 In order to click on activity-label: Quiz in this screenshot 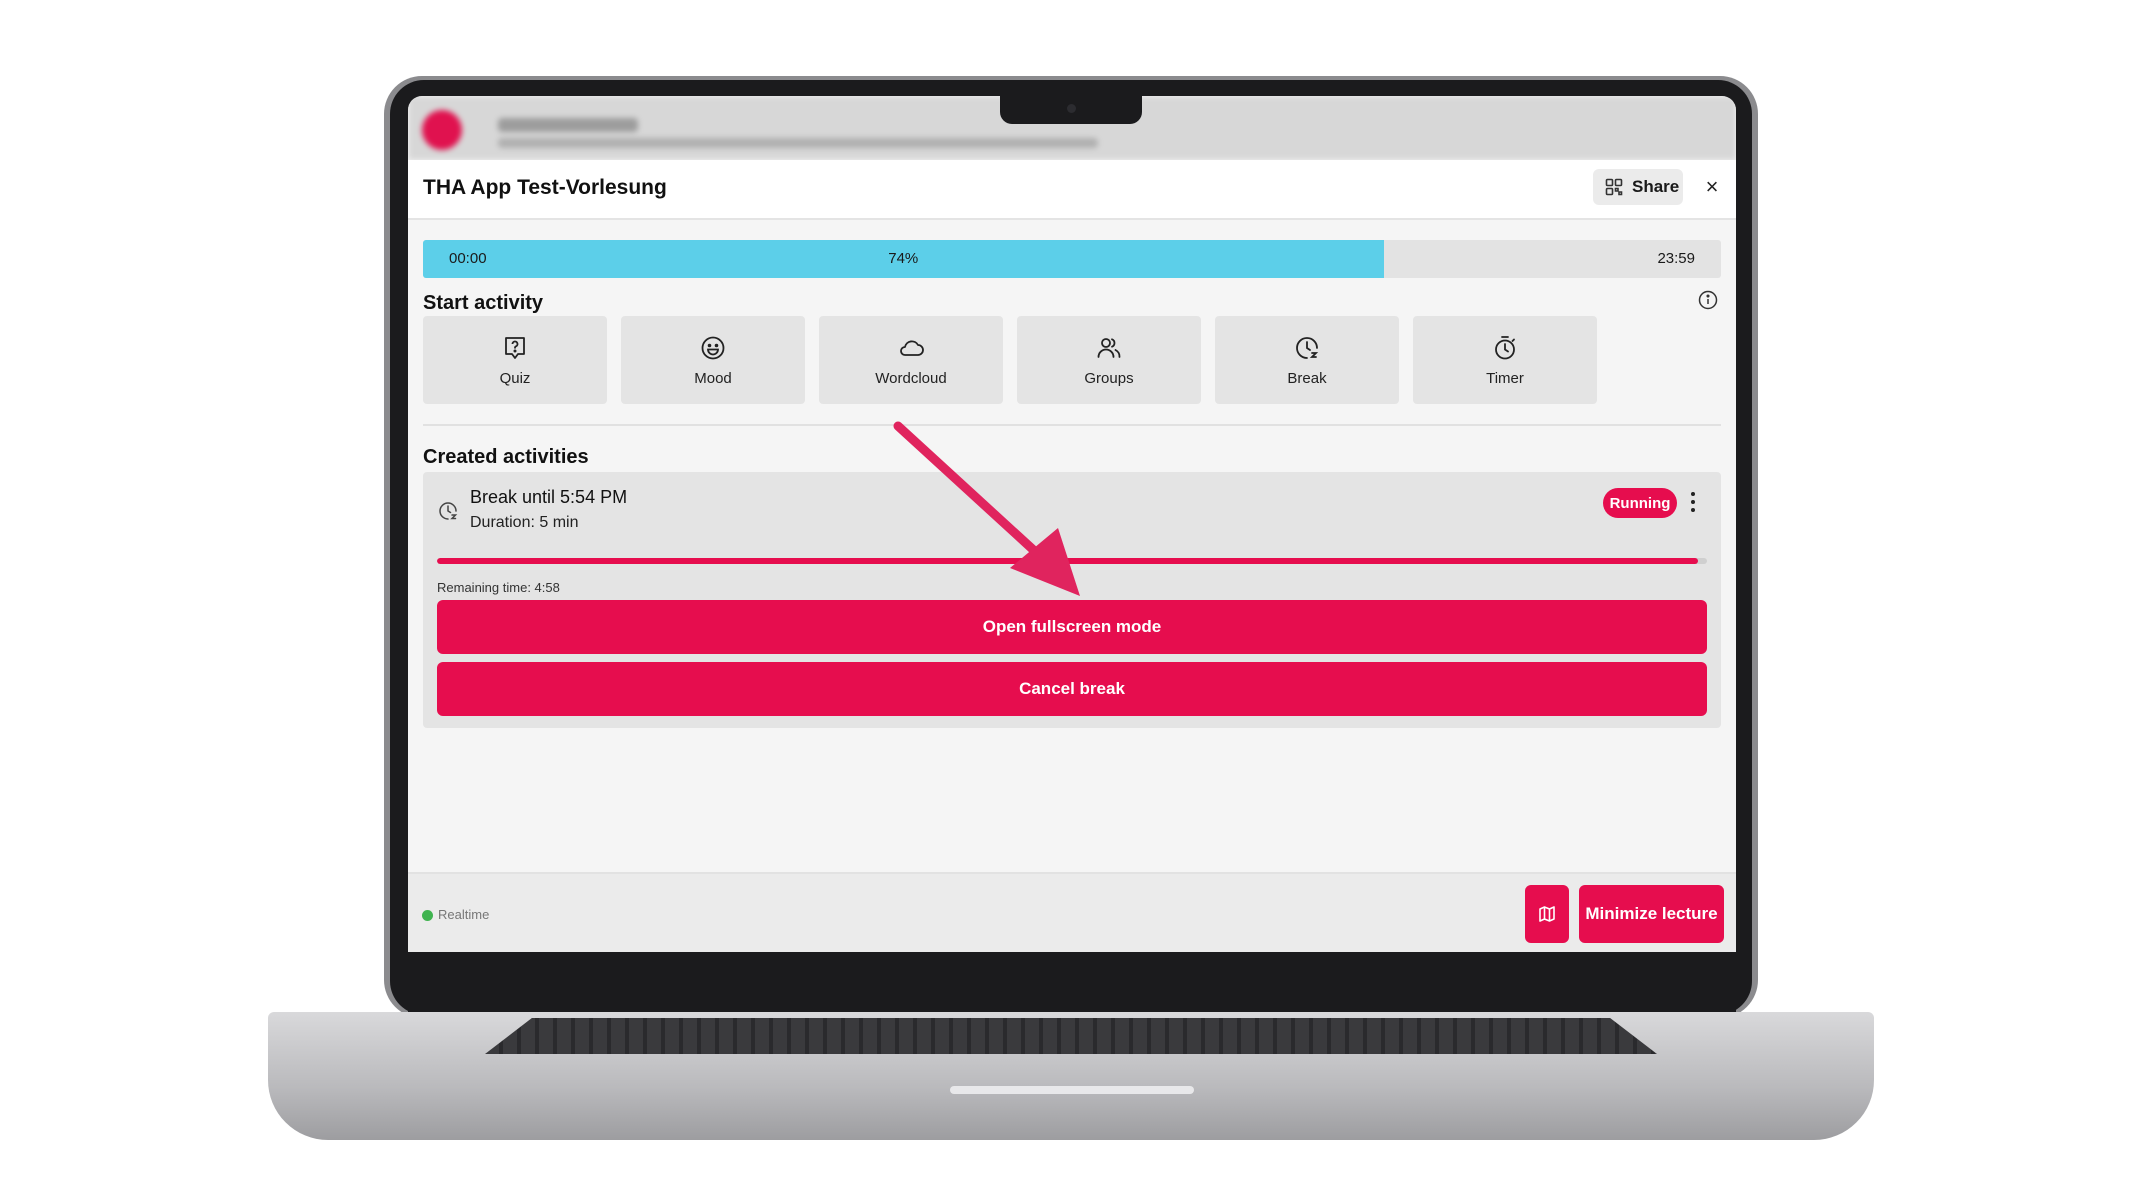, I will do `click(515, 378)`.